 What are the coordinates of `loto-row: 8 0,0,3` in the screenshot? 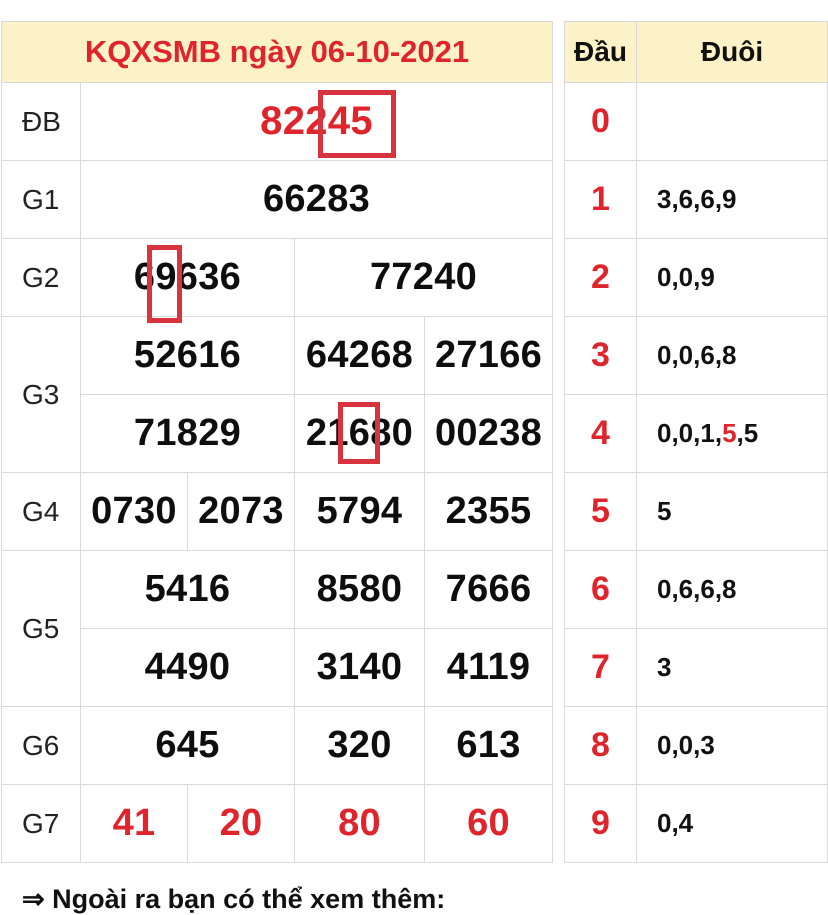 It's located at (696, 745).